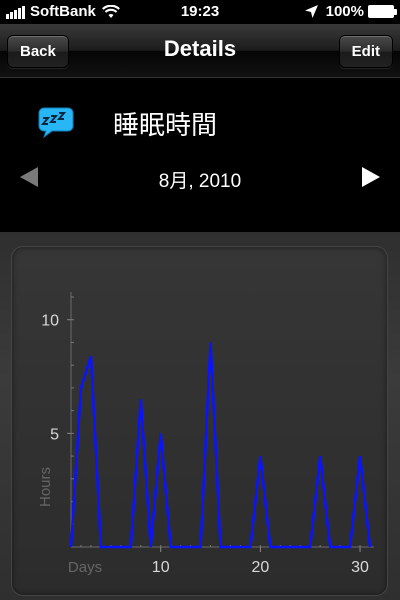 This screenshot has height=600, width=400. What do you see at coordinates (311, 11) in the screenshot?
I see `location-arrow-icon` at bounding box center [311, 11].